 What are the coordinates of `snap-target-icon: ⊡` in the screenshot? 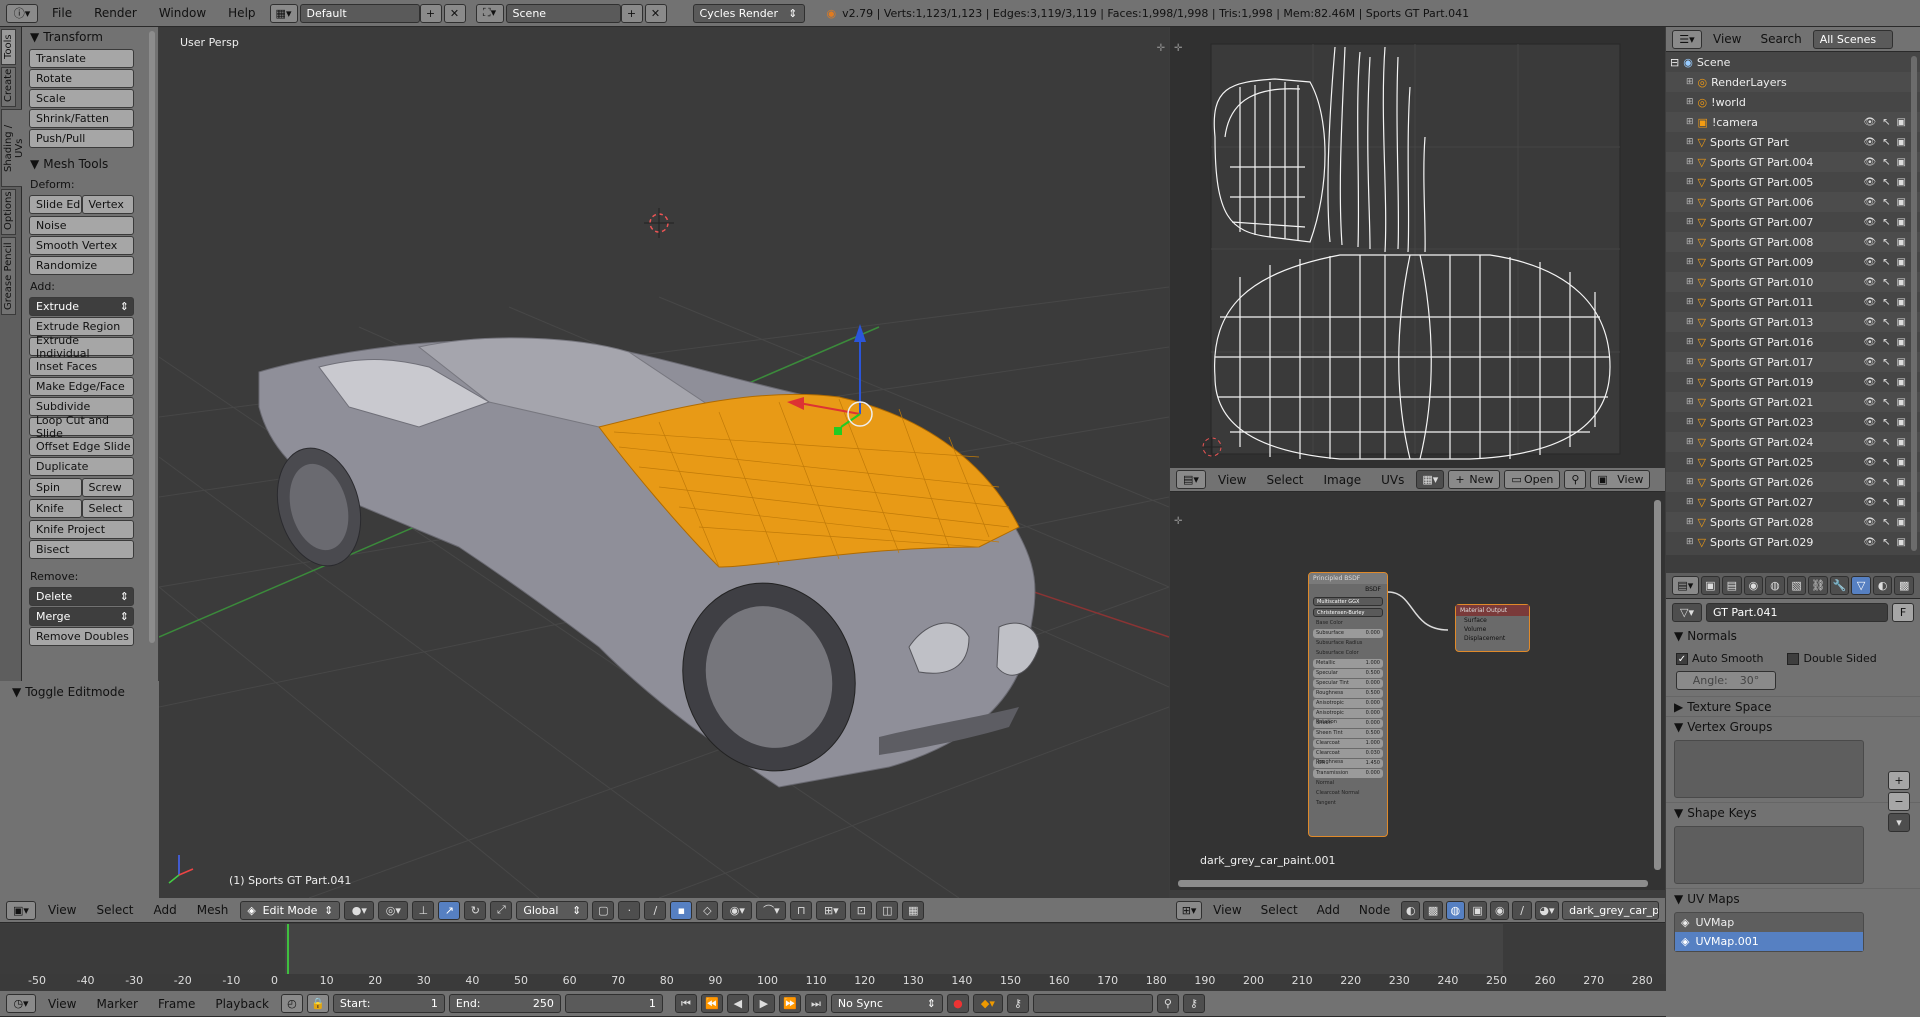 It's located at (861, 910).